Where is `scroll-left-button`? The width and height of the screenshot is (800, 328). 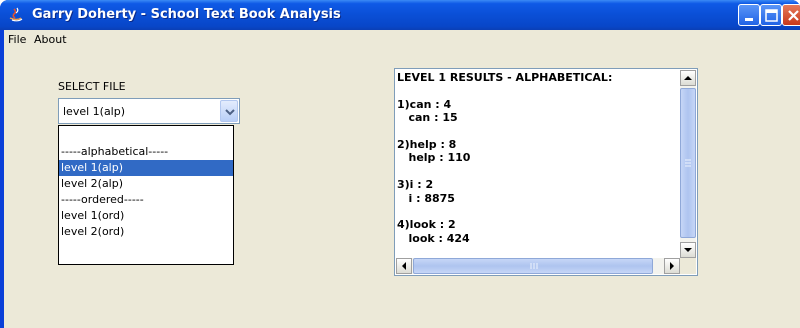 scroll-left-button is located at coordinates (404, 266).